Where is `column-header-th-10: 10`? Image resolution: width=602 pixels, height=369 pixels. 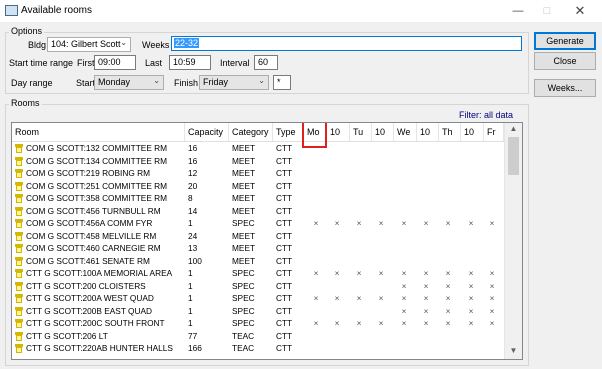 column-header-th-10: 10 is located at coordinates (472, 132).